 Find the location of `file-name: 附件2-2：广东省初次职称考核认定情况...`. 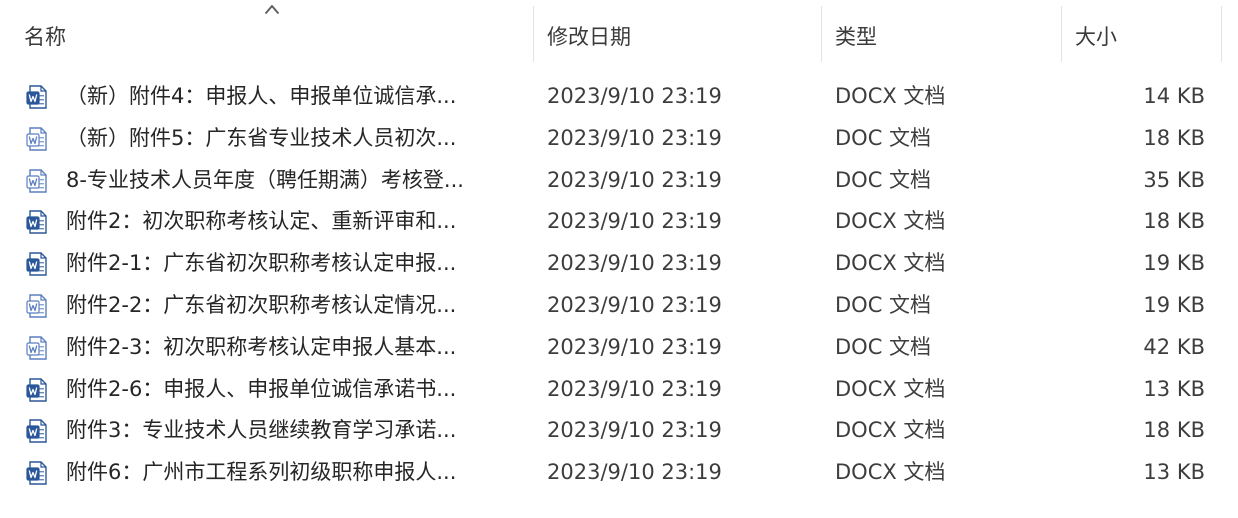

file-name: 附件2-2：广东省初次职称考核认定情况... is located at coordinates (261, 304).